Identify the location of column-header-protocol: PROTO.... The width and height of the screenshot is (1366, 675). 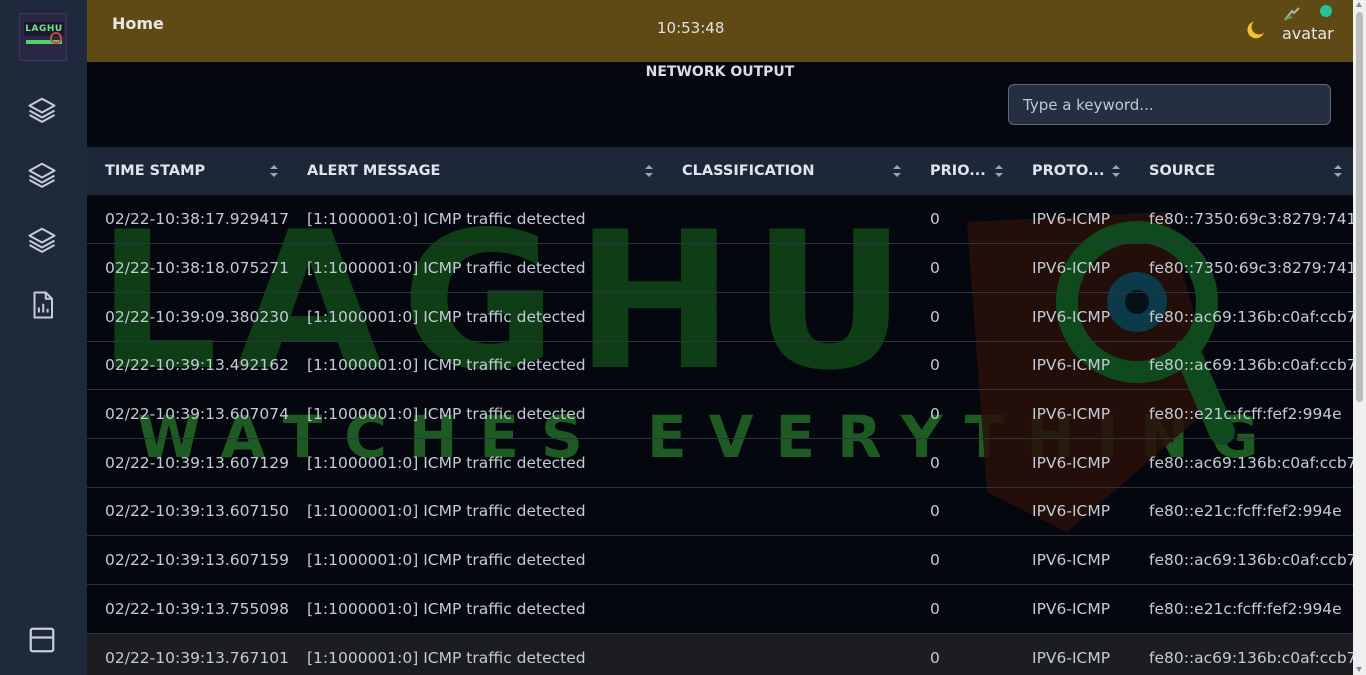
(1072, 171).